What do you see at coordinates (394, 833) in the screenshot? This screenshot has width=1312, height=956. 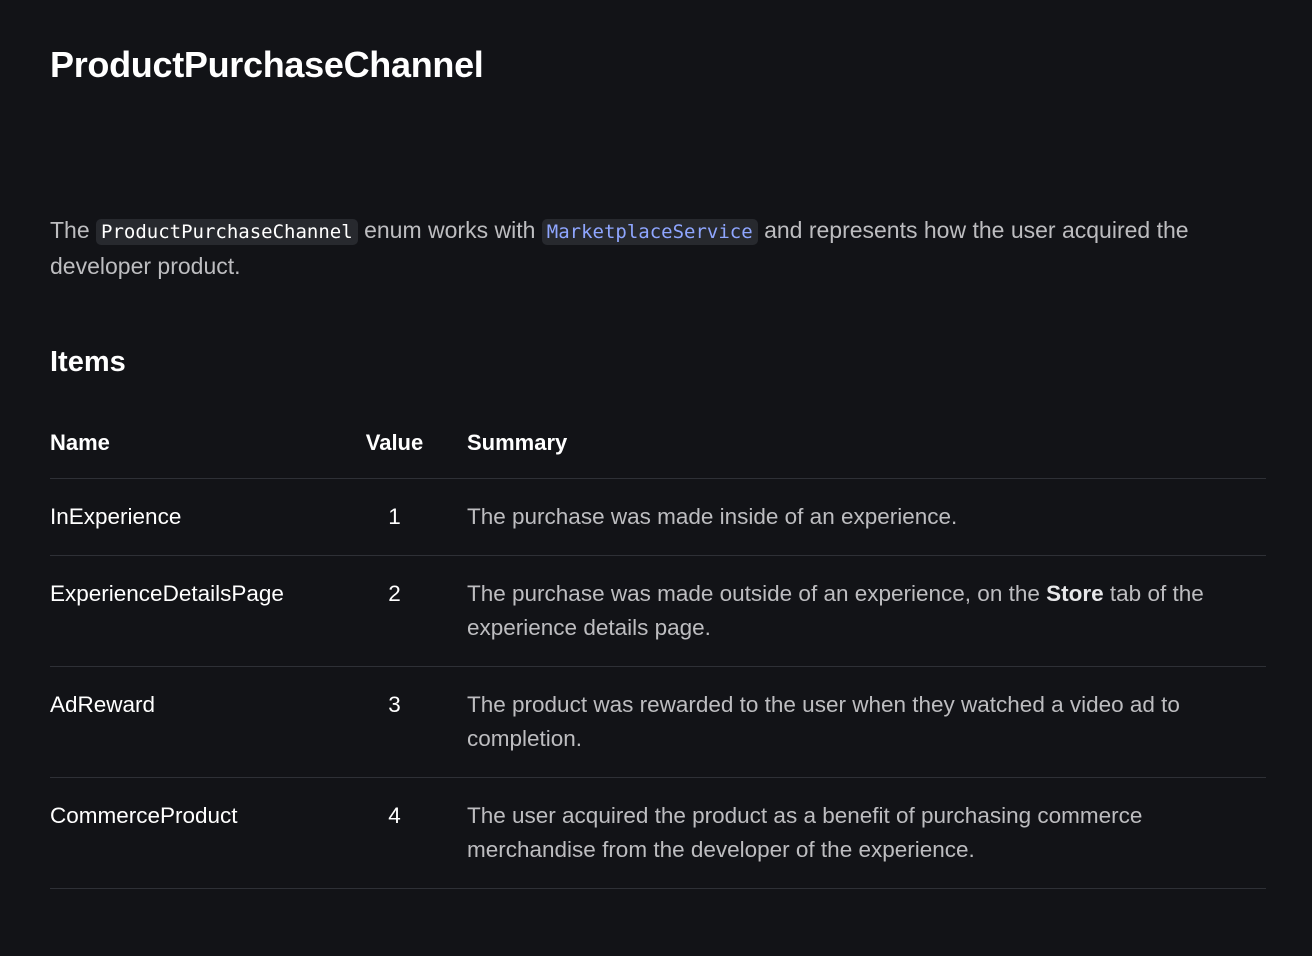 I see `item-value: 4` at bounding box center [394, 833].